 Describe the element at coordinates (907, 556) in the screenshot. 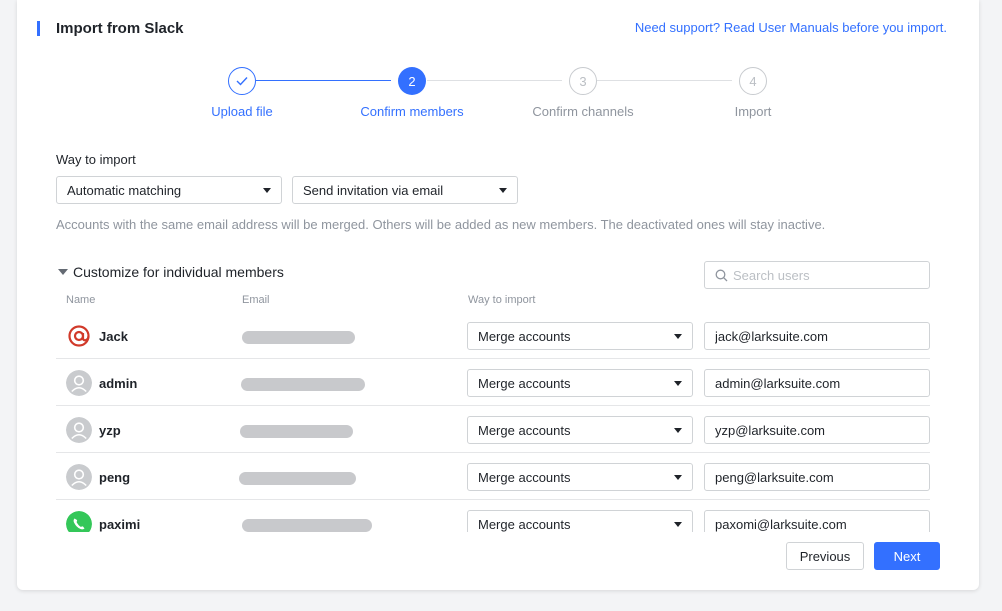

I see `next-button: Next` at that location.